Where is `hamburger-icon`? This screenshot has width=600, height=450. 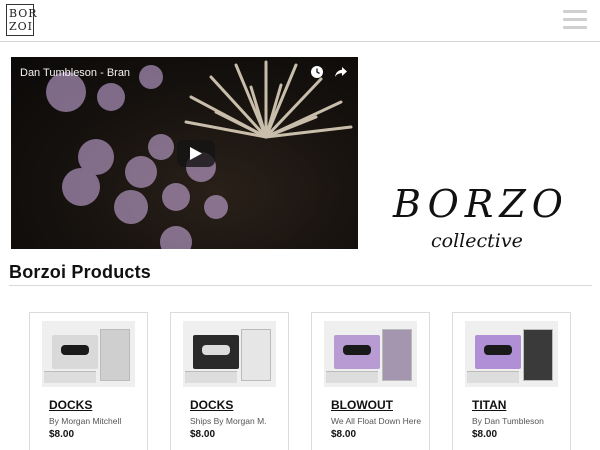 hamburger-icon is located at coordinates (575, 19).